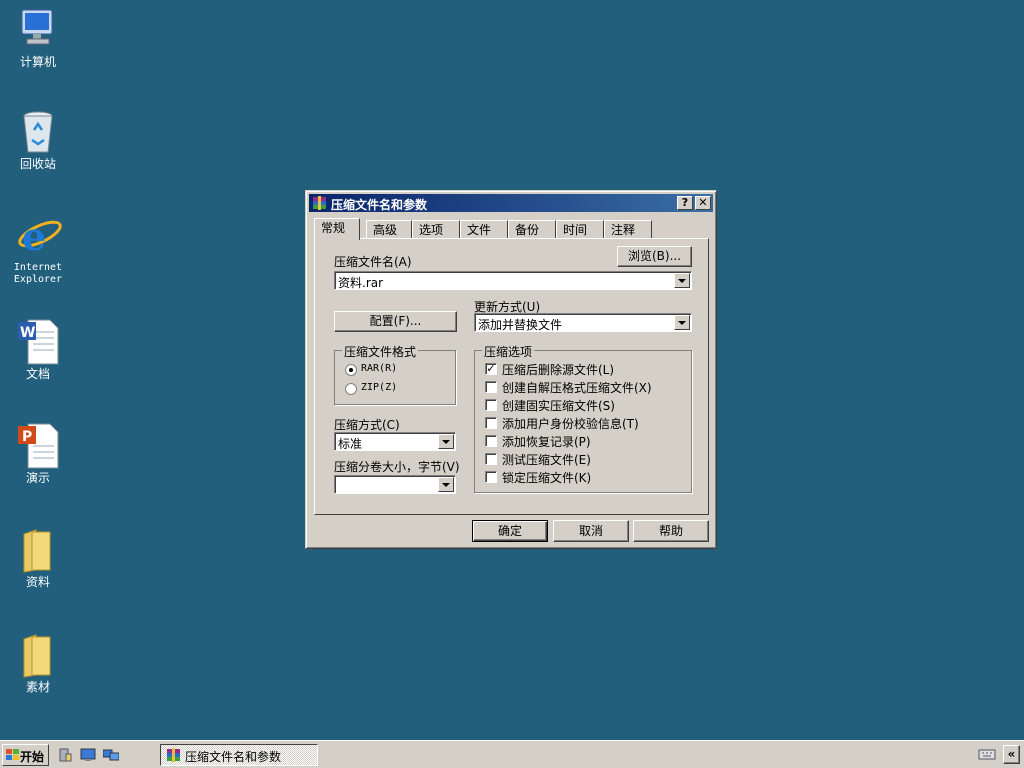 Image resolution: width=1024 pixels, height=768 pixels. What do you see at coordinates (491, 477) in the screenshot?
I see `lock-archive-checkbox` at bounding box center [491, 477].